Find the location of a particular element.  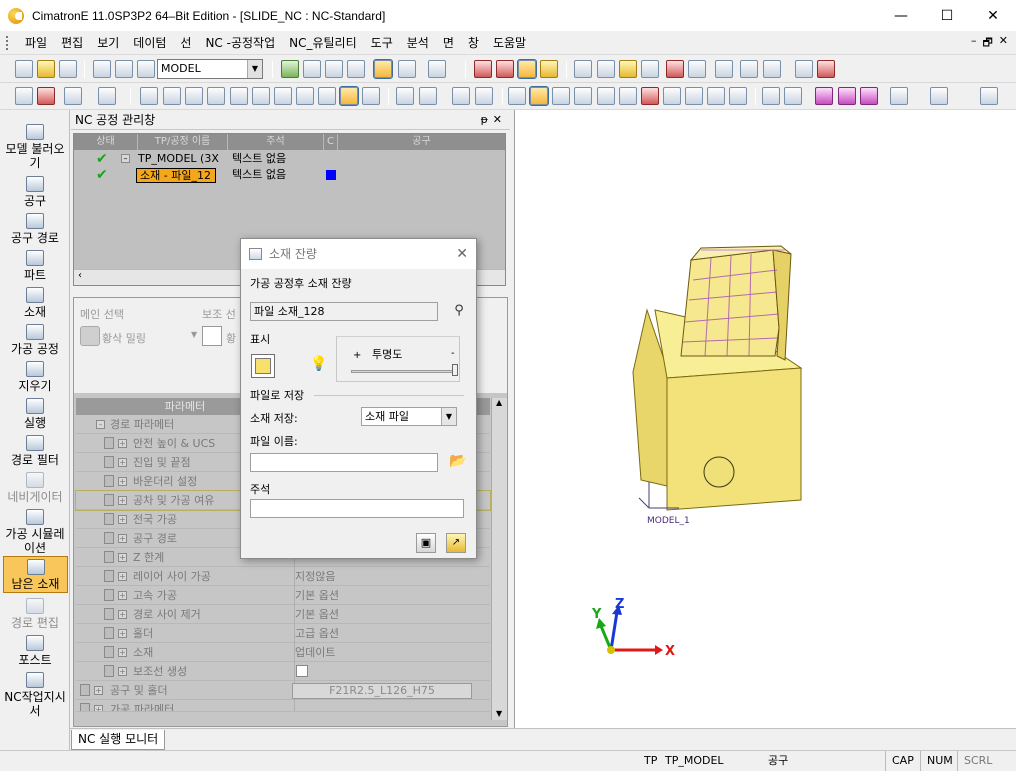

menu-help: 도움말 is located at coordinates (509, 43).